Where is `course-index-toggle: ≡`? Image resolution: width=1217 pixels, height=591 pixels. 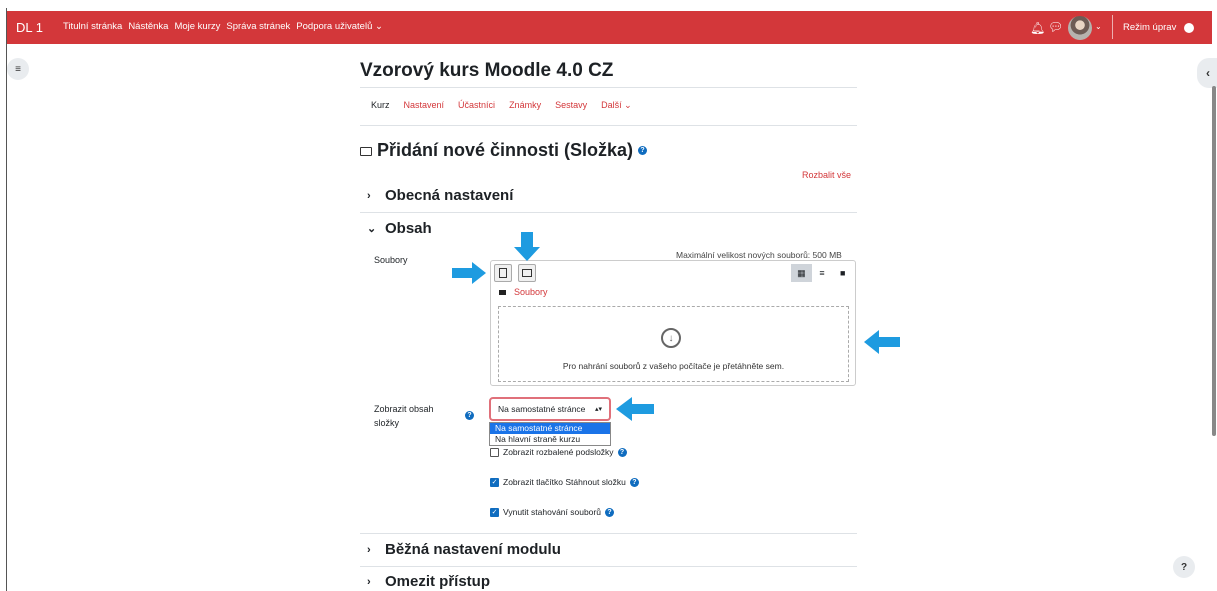
course-index-toggle: ≡ is located at coordinates (18, 69).